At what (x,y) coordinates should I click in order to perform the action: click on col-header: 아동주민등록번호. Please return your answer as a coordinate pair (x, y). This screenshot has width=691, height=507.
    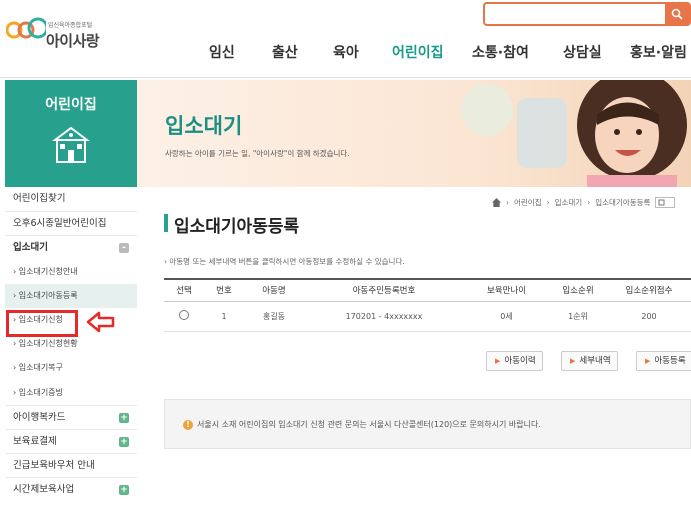
    Looking at the image, I should click on (384, 290).